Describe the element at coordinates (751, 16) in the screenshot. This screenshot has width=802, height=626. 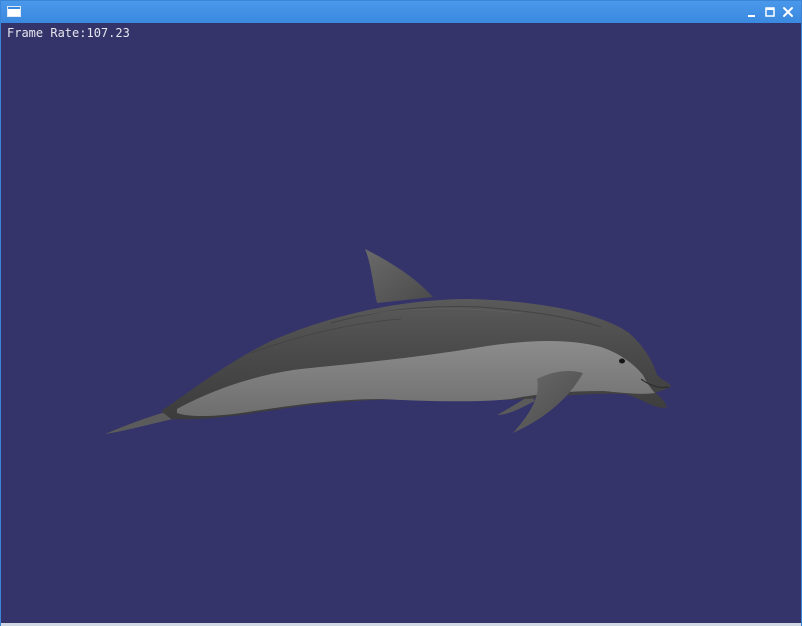
I see `minimize-icon` at that location.